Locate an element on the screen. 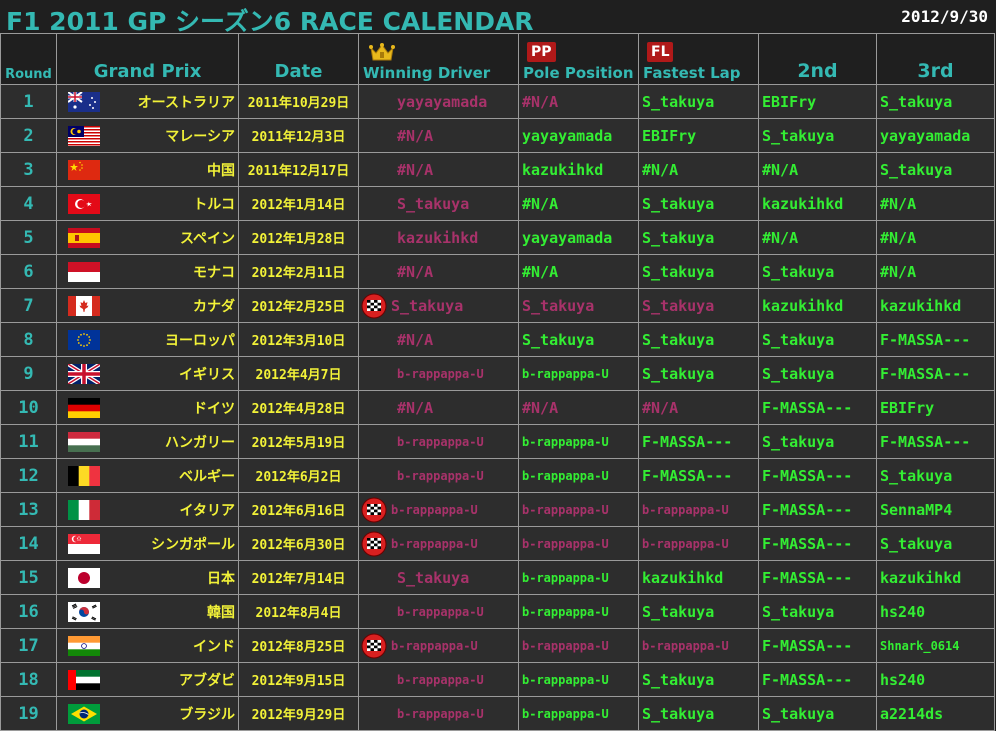 The width and height of the screenshot is (996, 731). round-number: 6 is located at coordinates (28, 271).